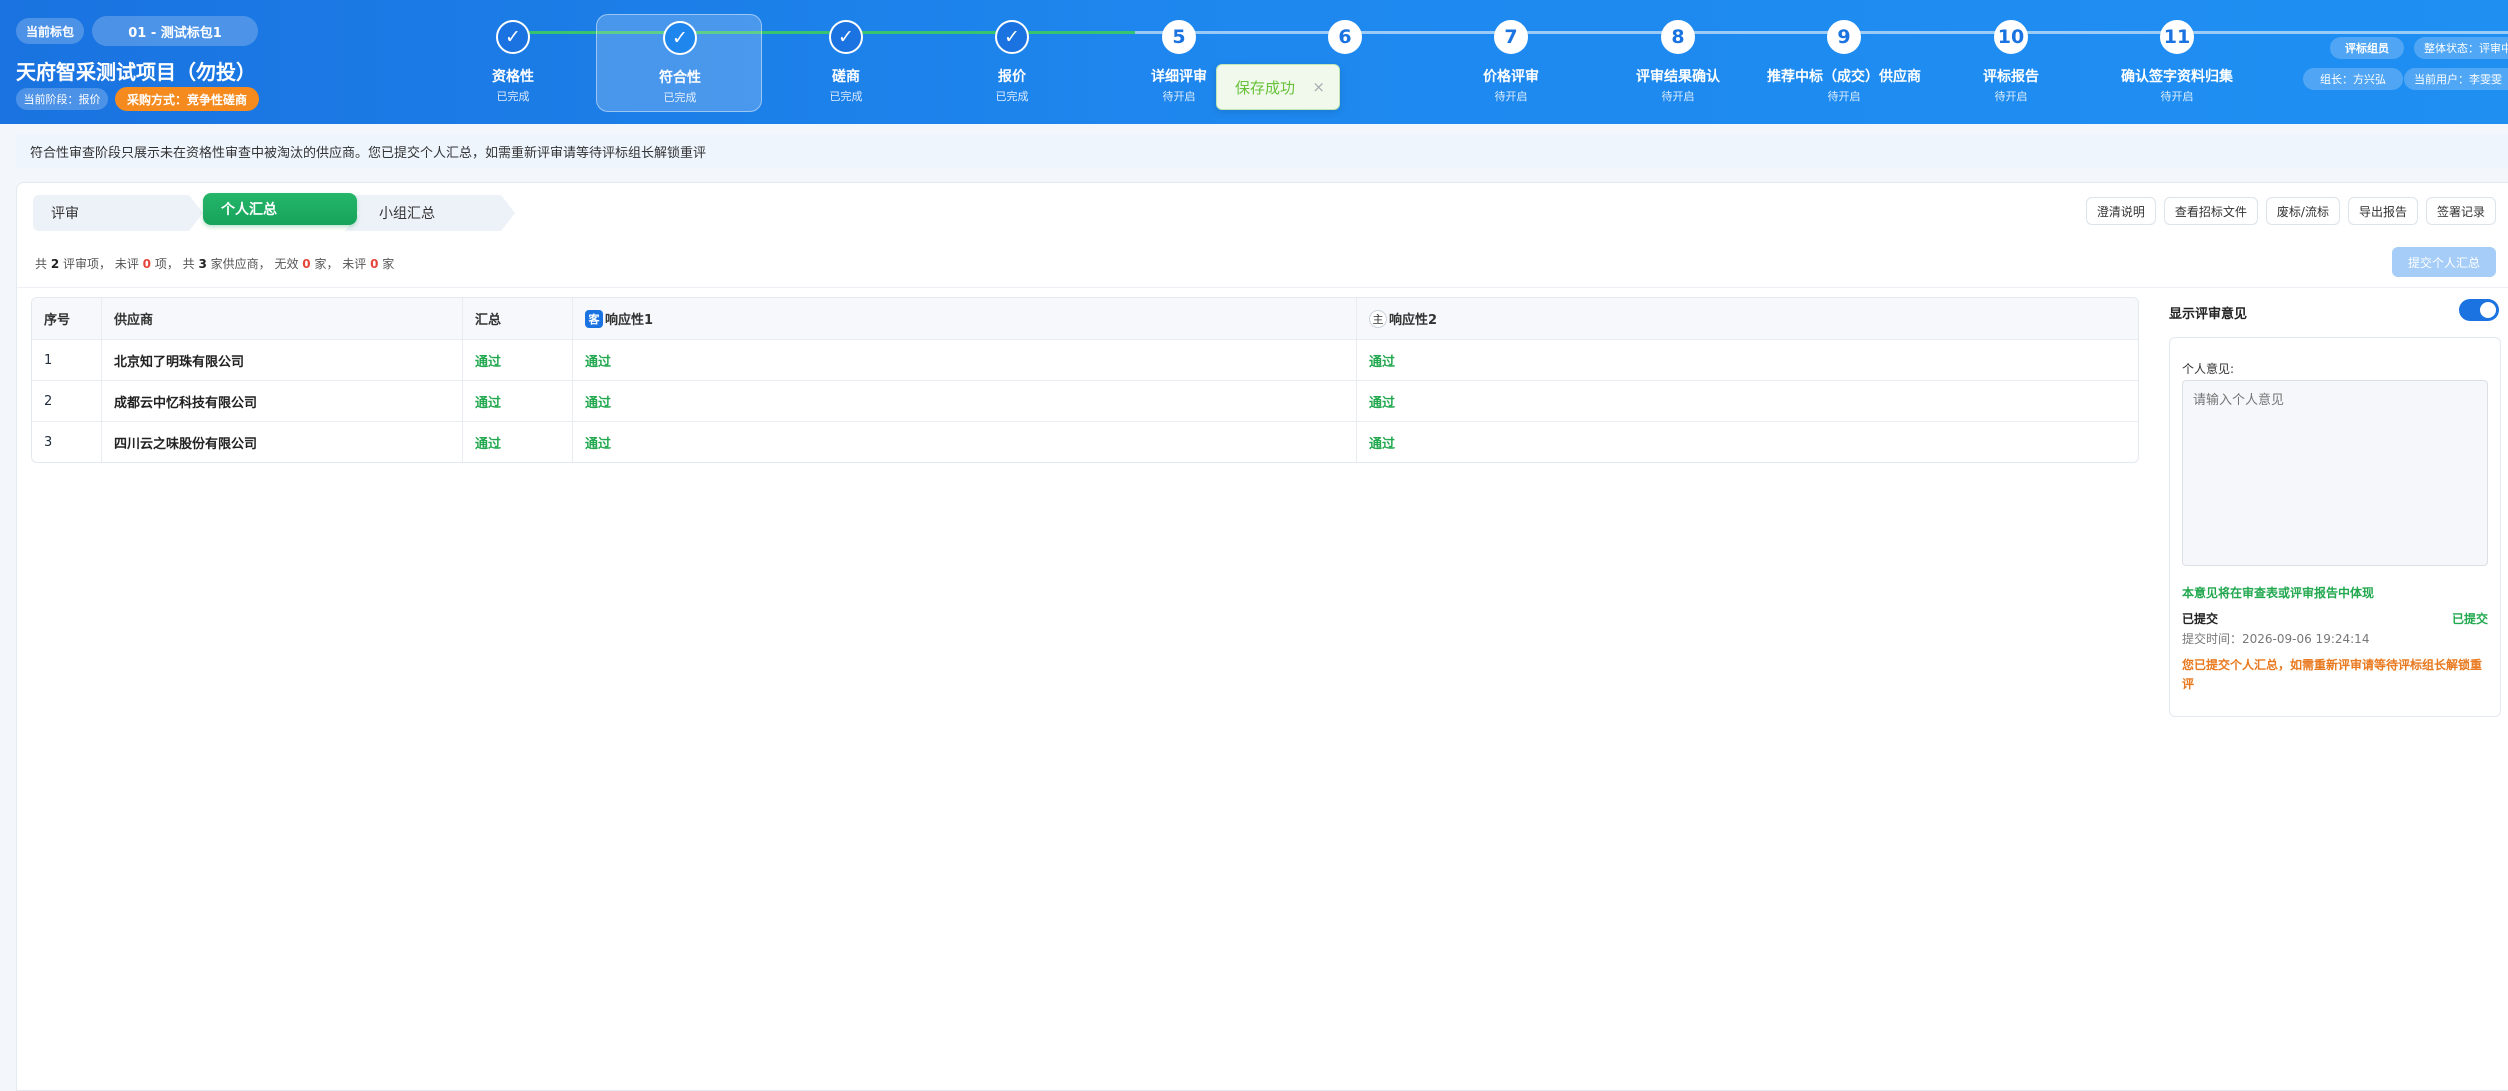  I want to click on step-9: 9 推荐中标（成交）供应商 待开启, so click(1844, 62).